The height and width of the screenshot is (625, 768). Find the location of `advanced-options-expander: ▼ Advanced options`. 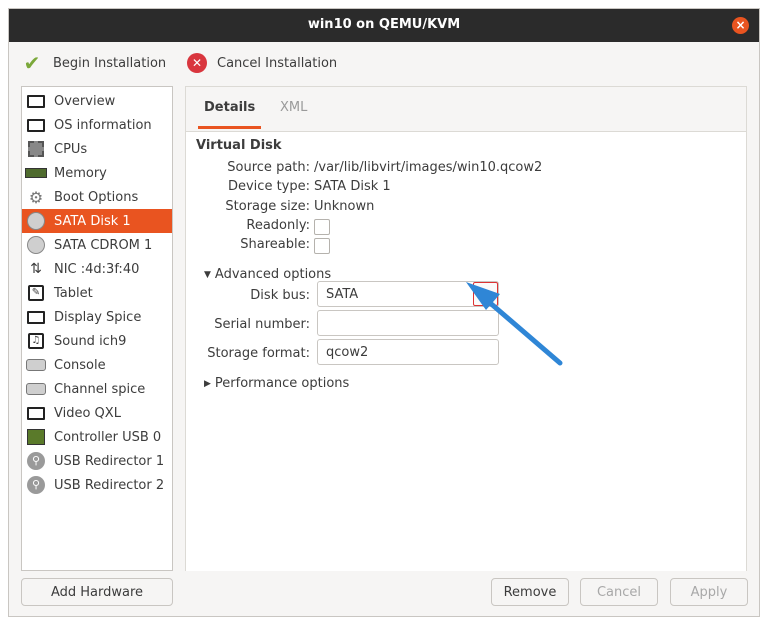

advanced-options-expander: ▼ Advanced options is located at coordinates (267, 274).